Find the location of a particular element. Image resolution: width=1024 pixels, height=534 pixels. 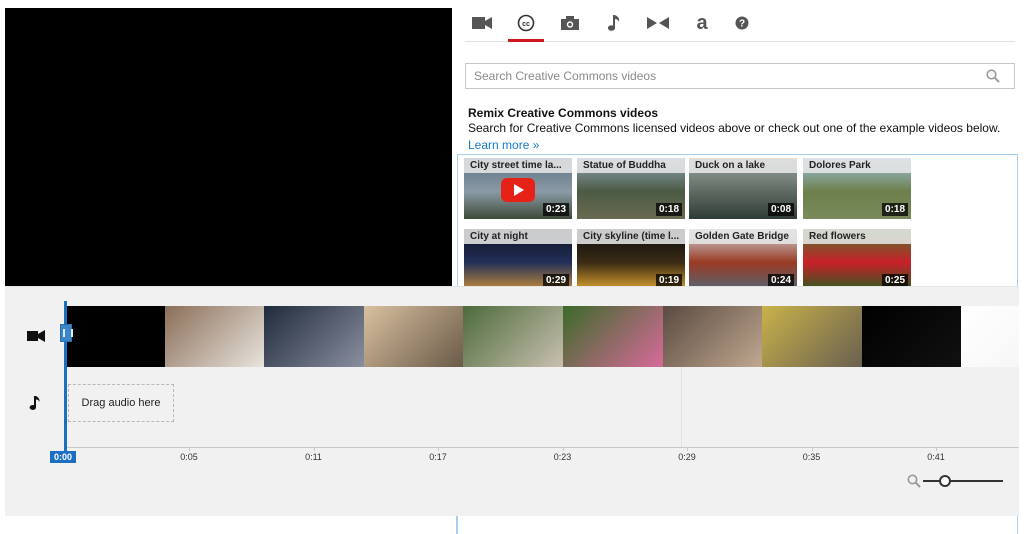

text-a-icon: a is located at coordinates (702, 23).